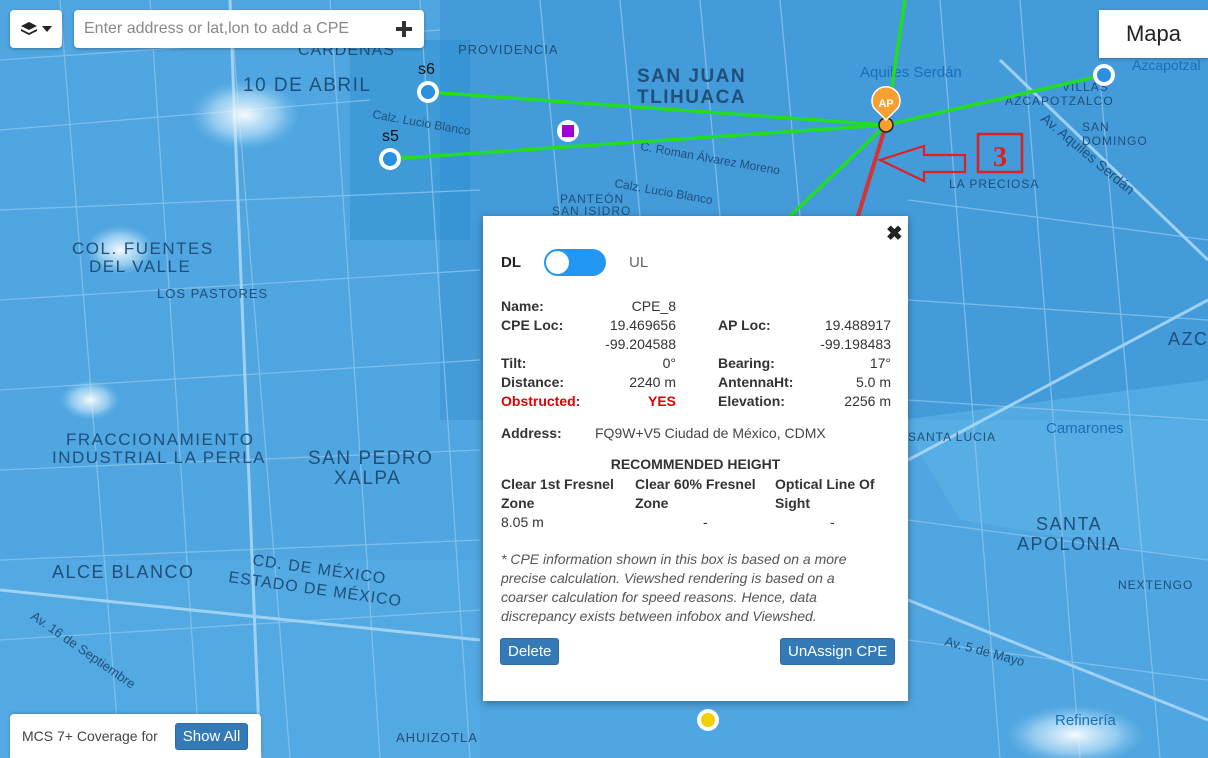  Describe the element at coordinates (1188, 339) in the screenshot. I see `map-label: AZC` at that location.